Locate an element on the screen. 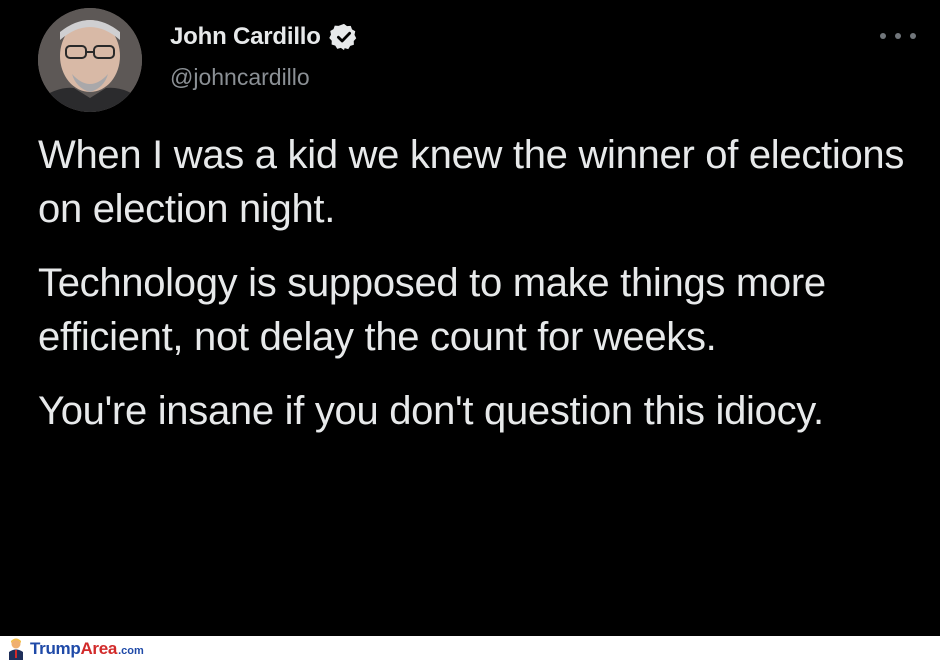 The height and width of the screenshot is (662, 940). trump-figure-icon is located at coordinates (16, 649).